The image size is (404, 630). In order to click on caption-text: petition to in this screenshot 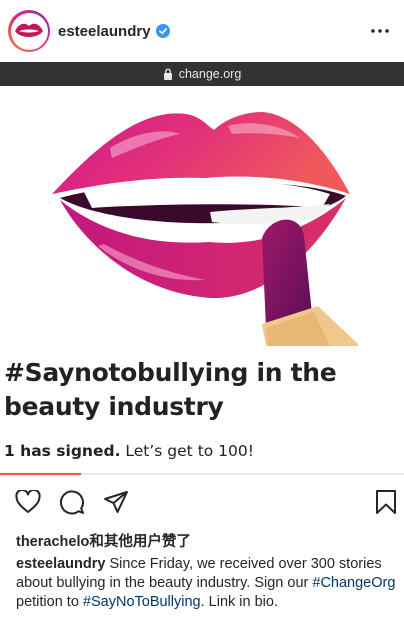, I will do `click(49, 602)`.